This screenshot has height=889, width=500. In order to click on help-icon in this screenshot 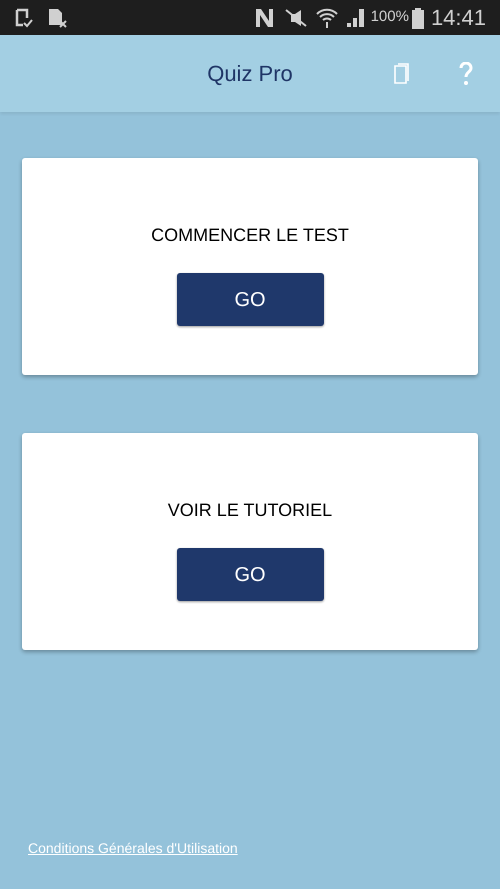, I will do `click(466, 74)`.